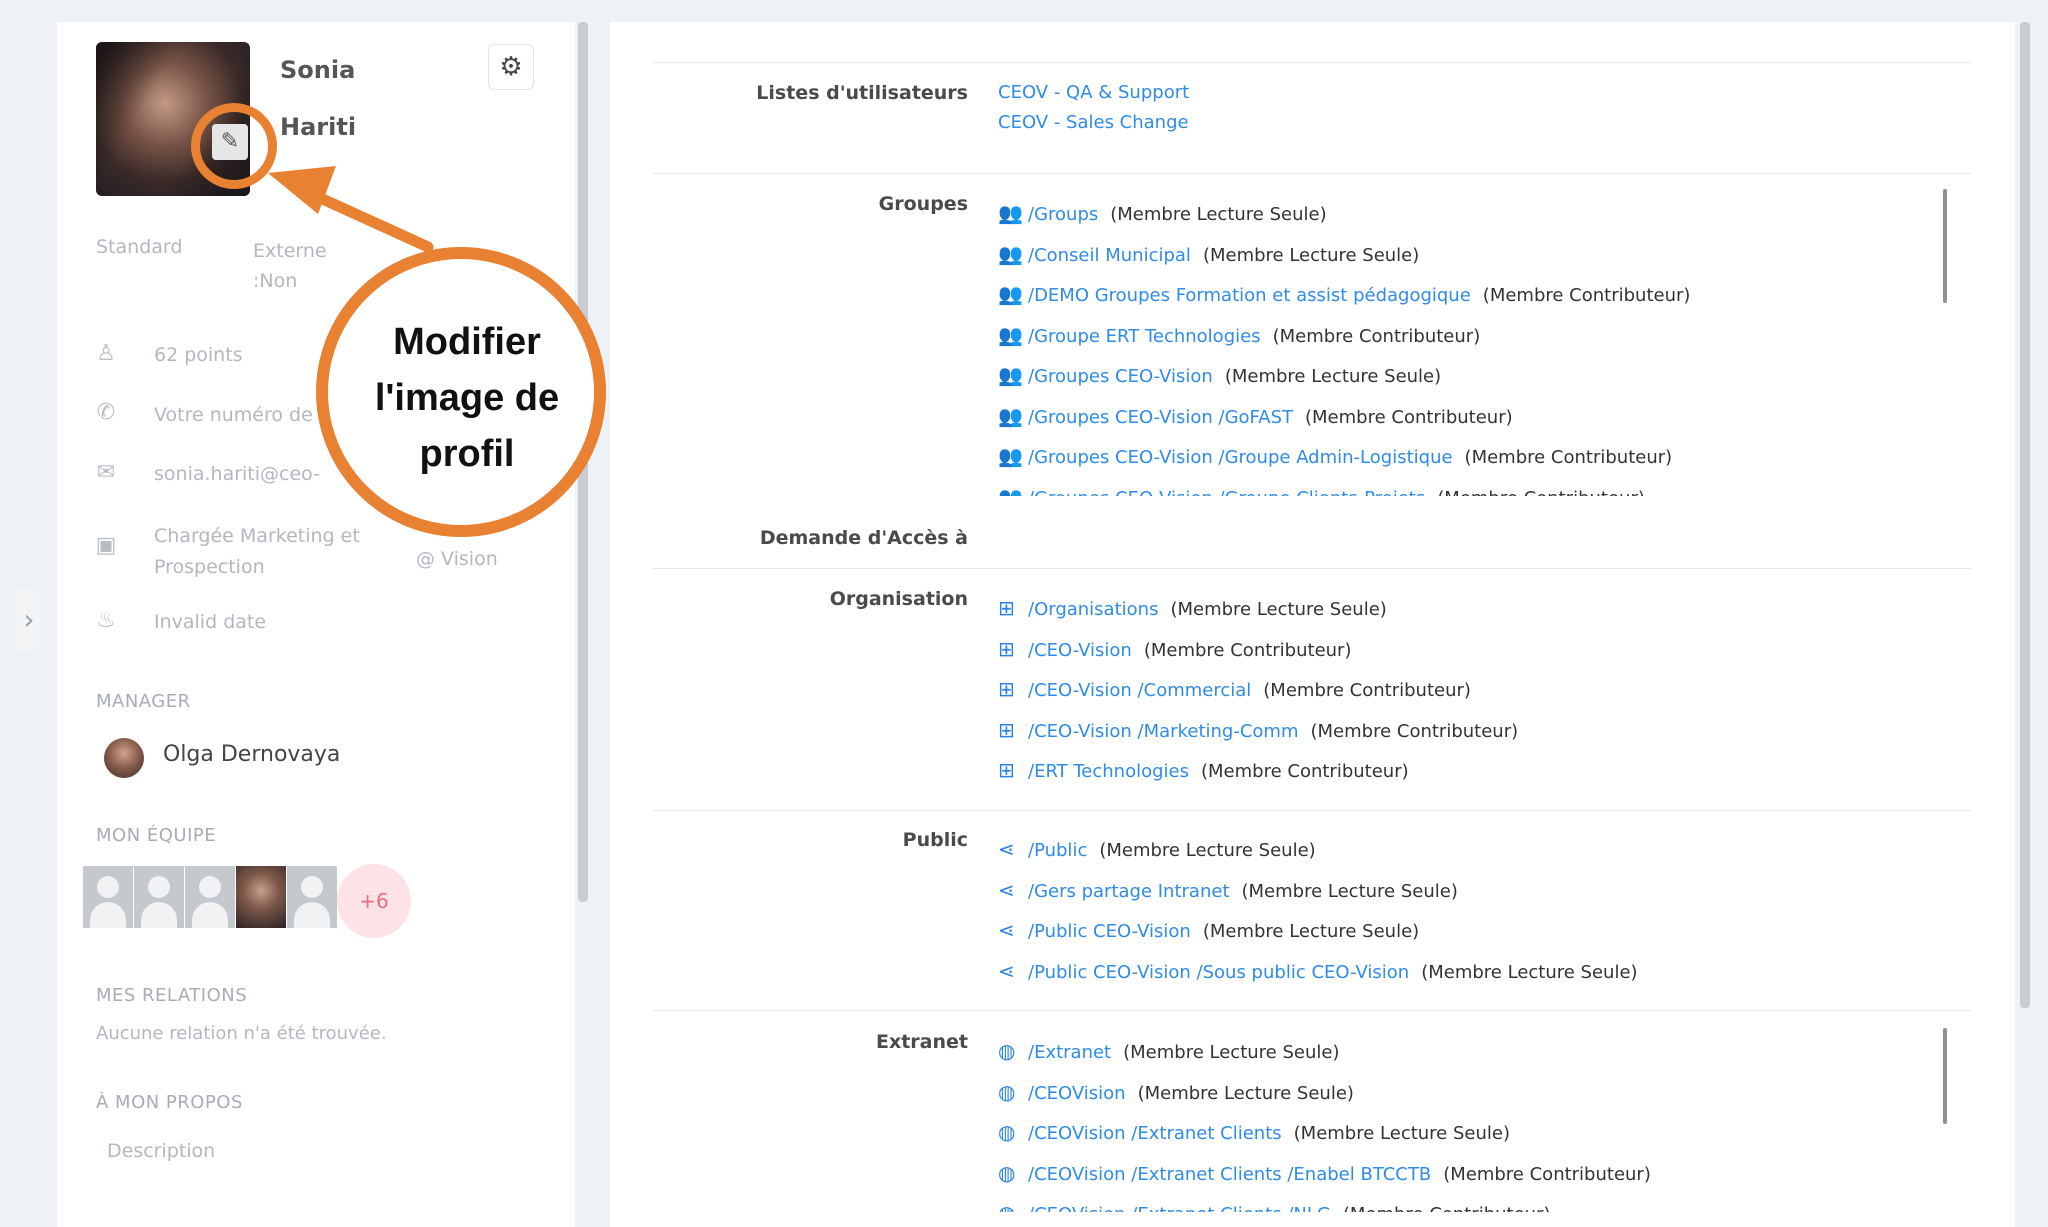 The width and height of the screenshot is (2048, 1227). I want to click on callout-text: Modifier l'image de profil, so click(467, 398).